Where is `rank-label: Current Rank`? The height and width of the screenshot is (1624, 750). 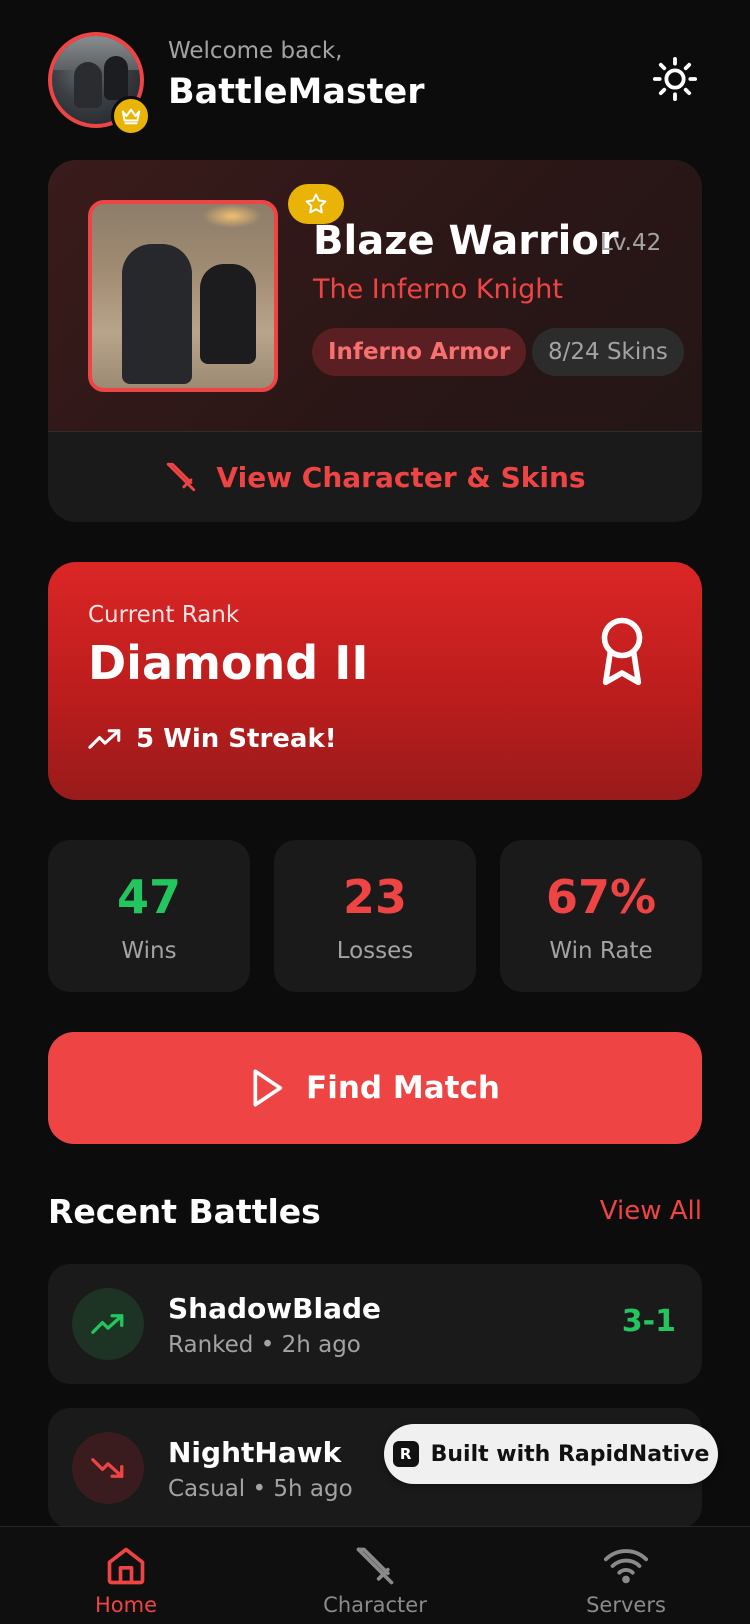 rank-label: Current Rank is located at coordinates (164, 615).